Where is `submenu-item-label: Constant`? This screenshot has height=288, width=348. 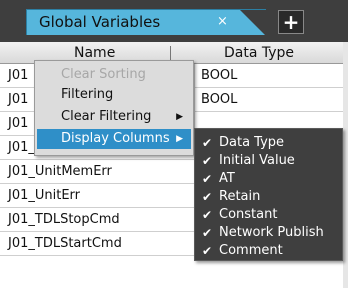 submenu-item-label: Constant is located at coordinates (248, 214).